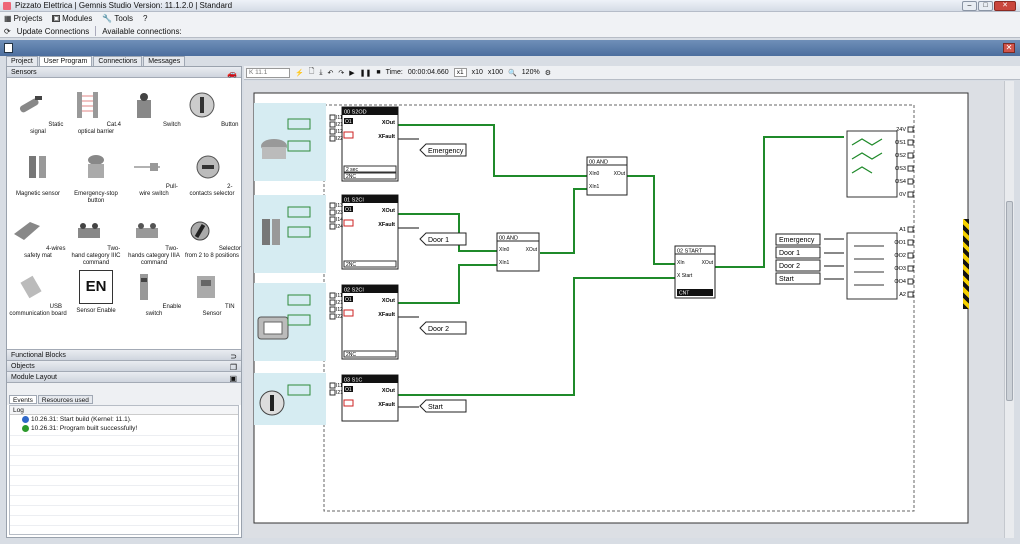 Image resolution: width=1020 pixels, height=544 pixels. What do you see at coordinates (96, 112) in the screenshot?
I see `sensor-optical-barrier: Cat.4 optical barrier` at bounding box center [96, 112].